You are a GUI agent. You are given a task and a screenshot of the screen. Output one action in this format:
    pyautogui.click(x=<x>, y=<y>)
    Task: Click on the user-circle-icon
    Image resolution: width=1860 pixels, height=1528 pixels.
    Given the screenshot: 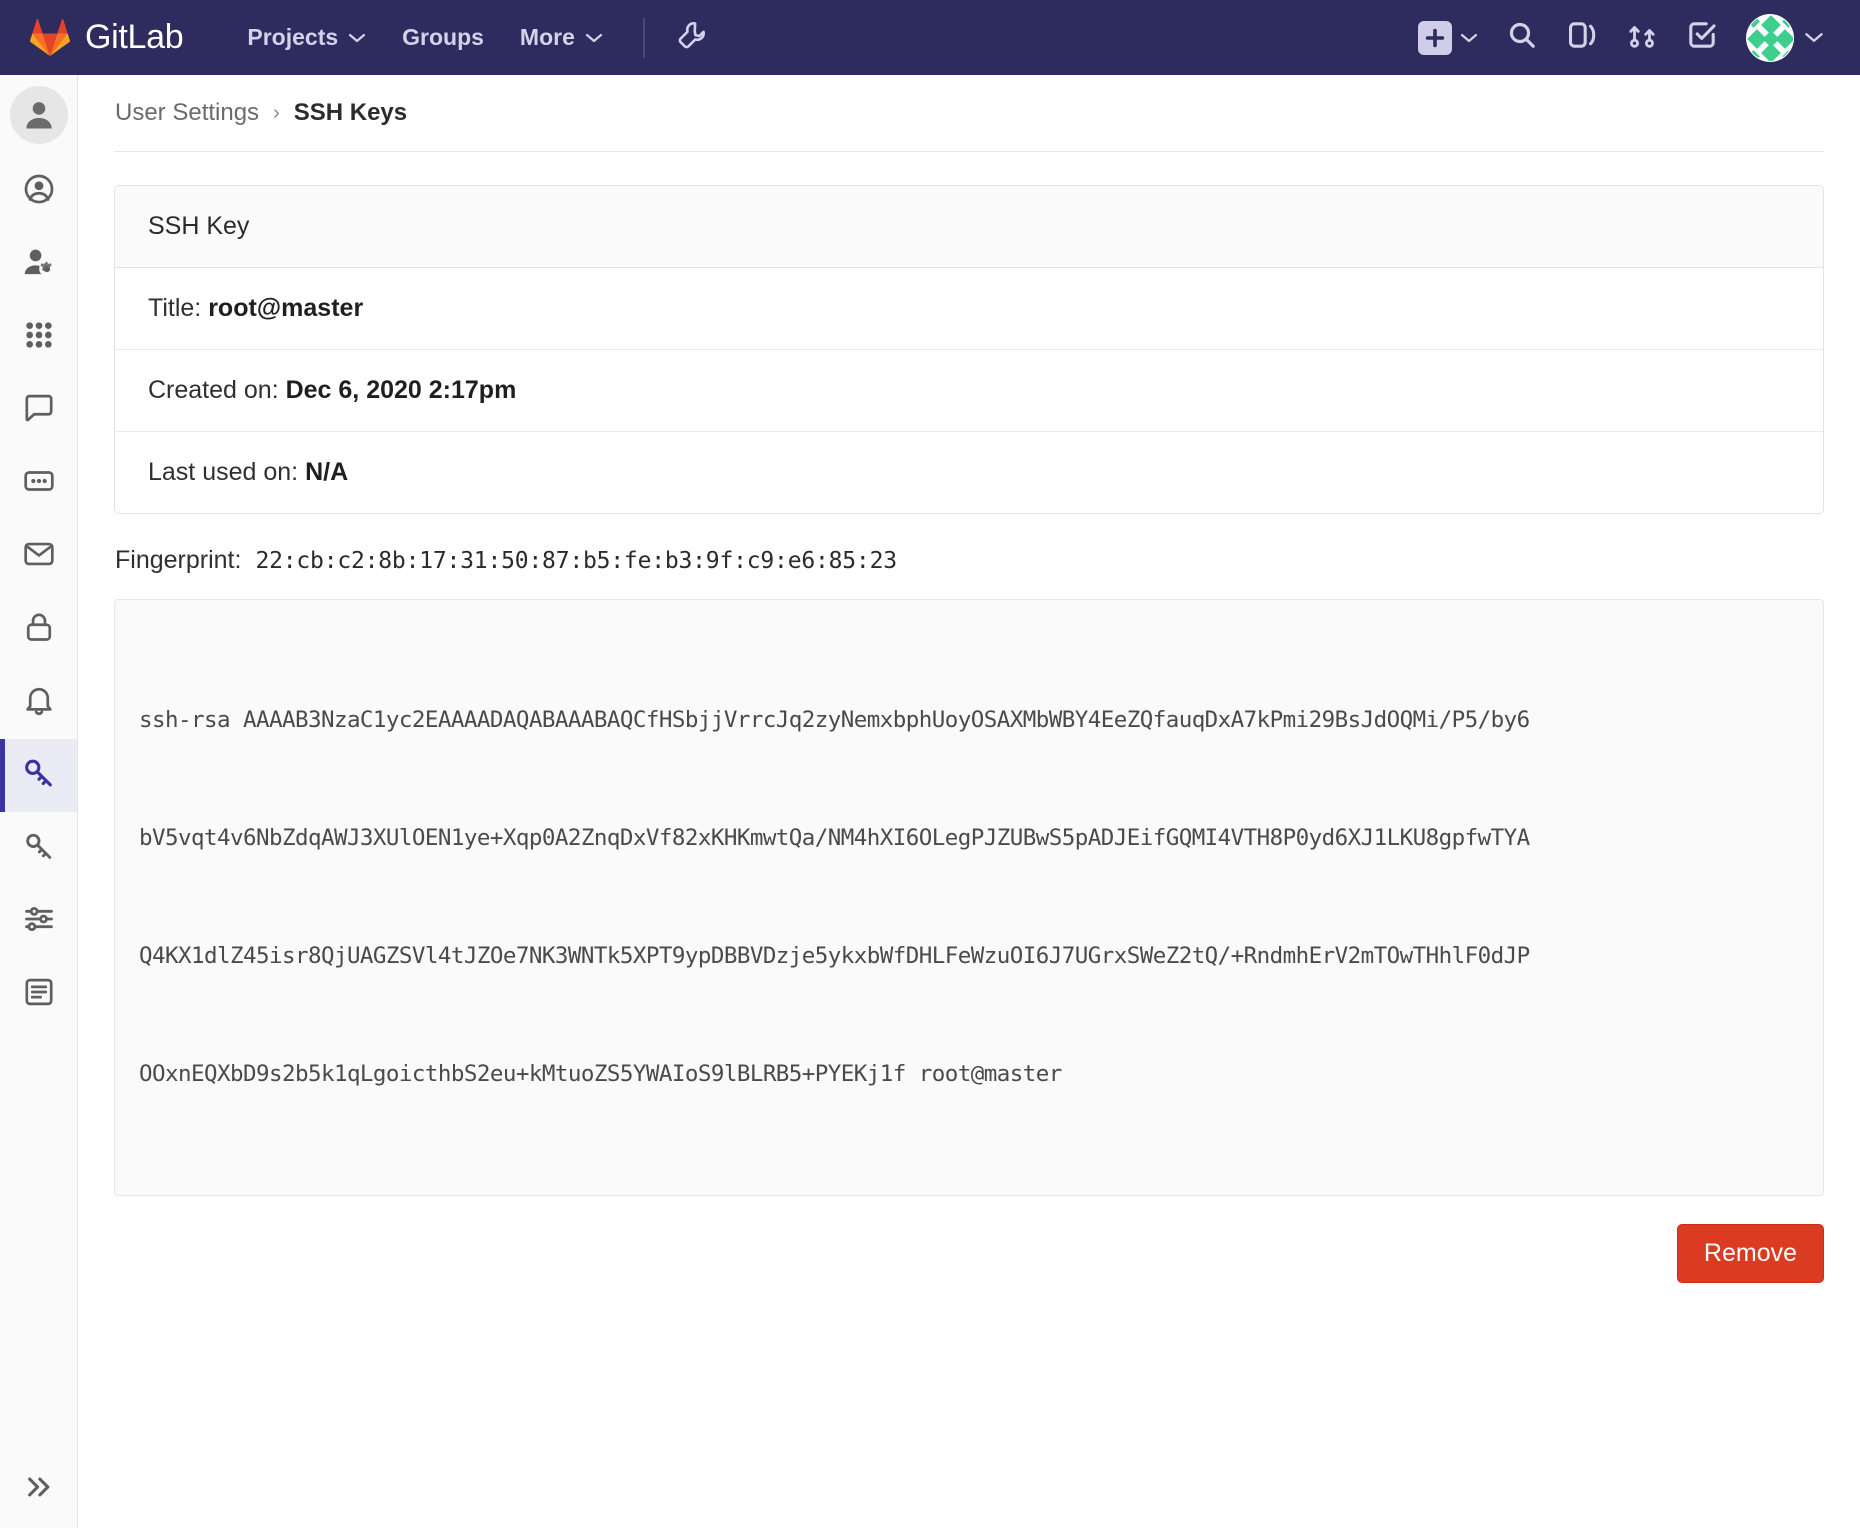 What is the action you would take?
    pyautogui.click(x=39, y=191)
    